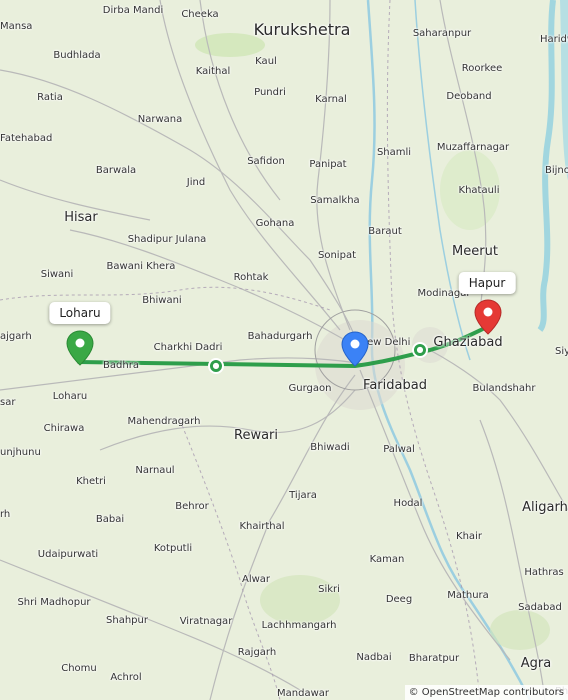 This screenshot has height=700, width=568. Describe the element at coordinates (266, 61) in the screenshot. I see `place-label-kaul: Kaul` at that location.